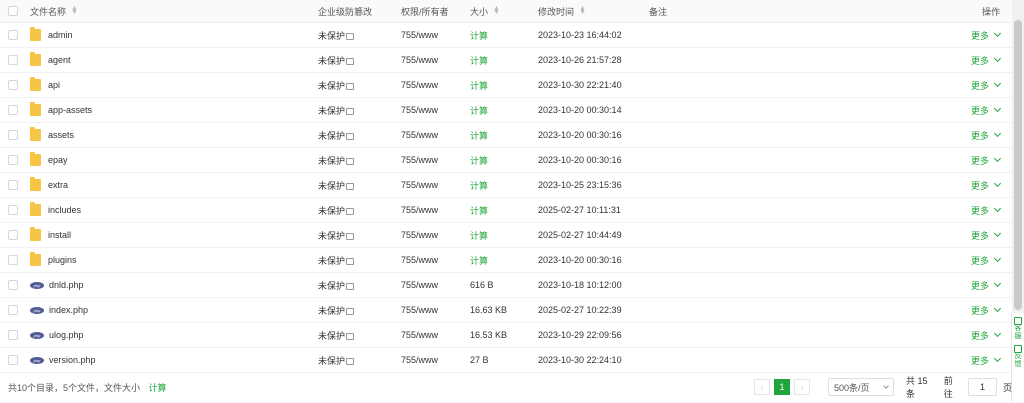  What do you see at coordinates (61, 135) in the screenshot?
I see `file-name-link: assets` at bounding box center [61, 135].